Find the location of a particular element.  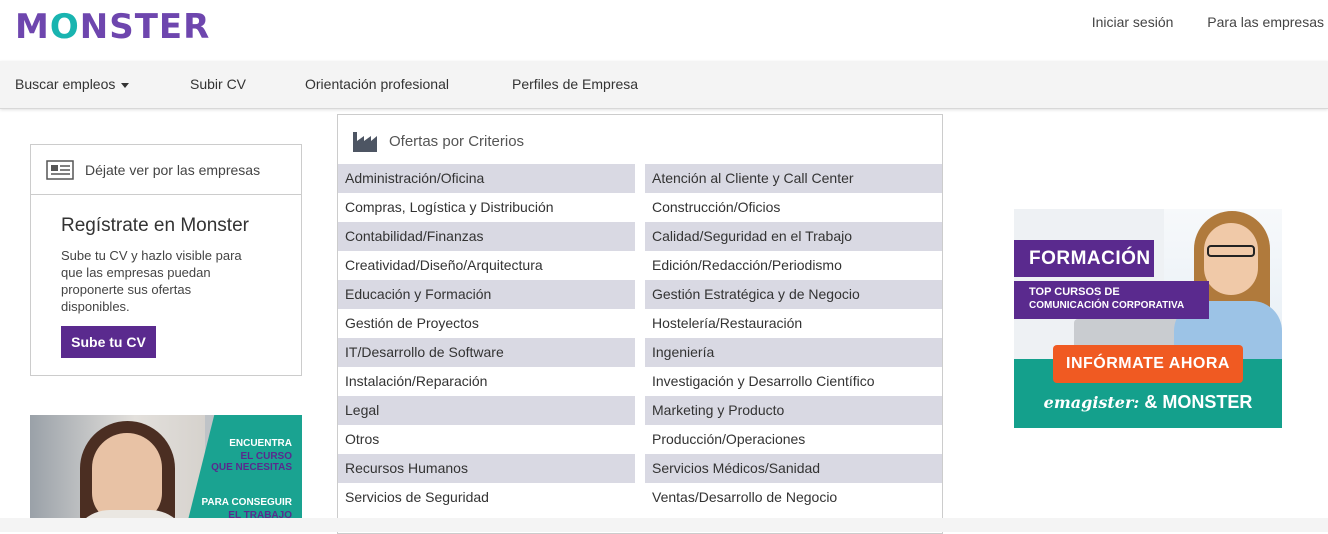

criteria-link: Ingeniería is located at coordinates (793, 352).